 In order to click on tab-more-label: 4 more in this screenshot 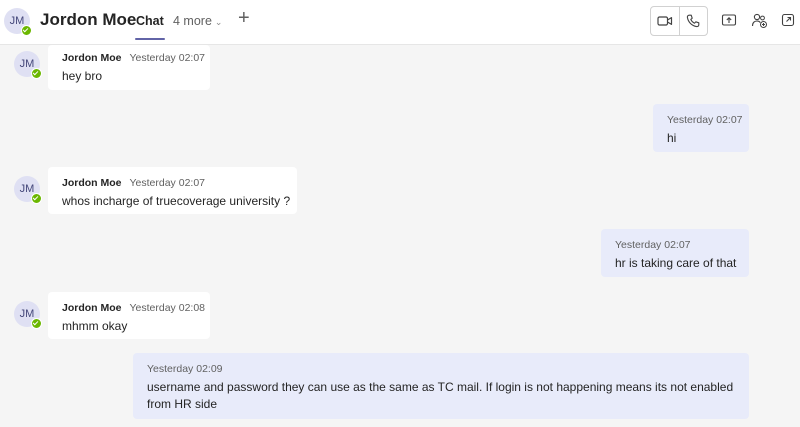, I will do `click(192, 21)`.